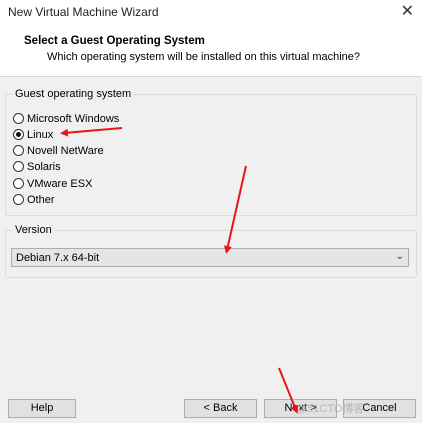 The width and height of the screenshot is (422, 423). Describe the element at coordinates (235, 209) in the screenshot. I see `arrow-to-version` at that location.